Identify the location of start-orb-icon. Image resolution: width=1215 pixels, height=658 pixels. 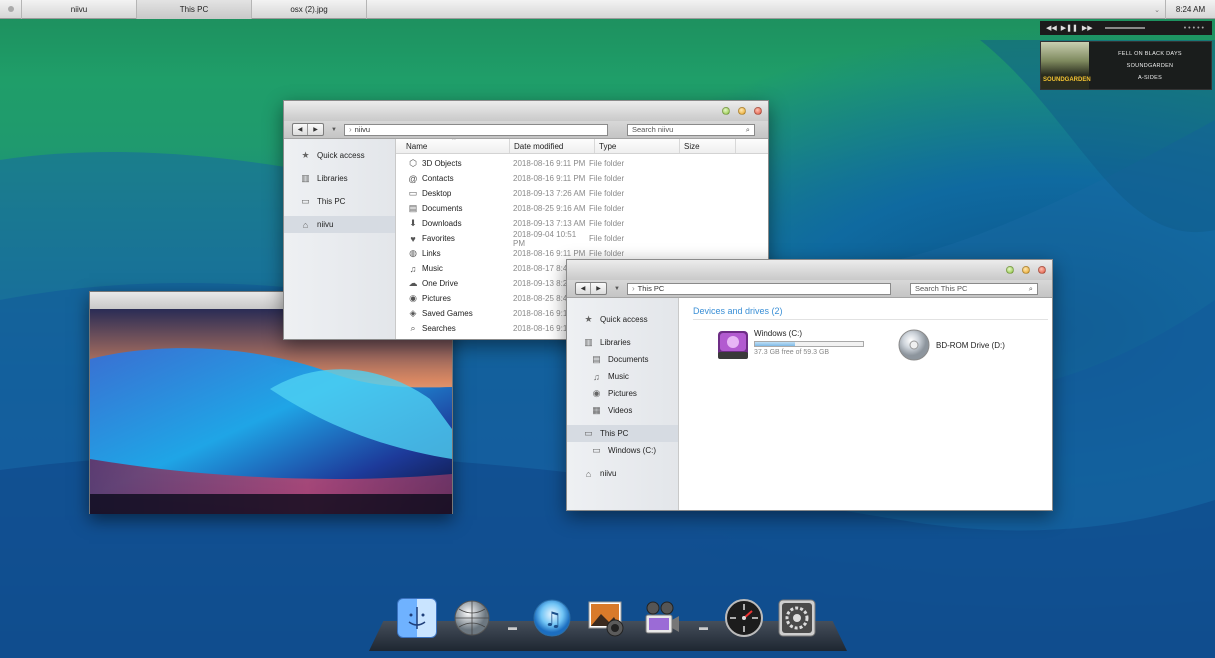
(10, 9).